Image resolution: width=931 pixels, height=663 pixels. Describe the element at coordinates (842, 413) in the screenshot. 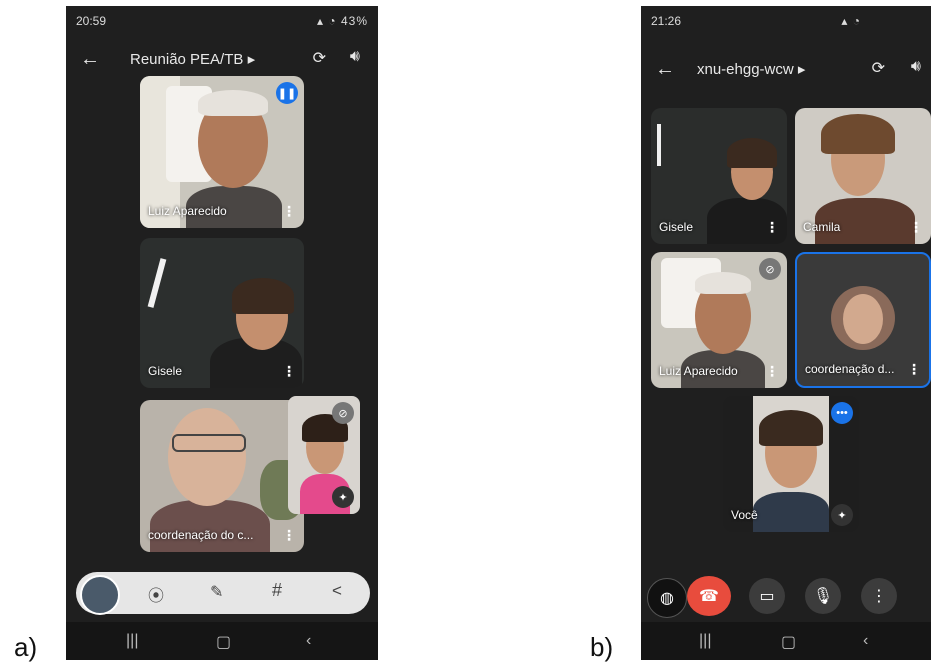

I see `speaking-indicator-icon: •••` at that location.